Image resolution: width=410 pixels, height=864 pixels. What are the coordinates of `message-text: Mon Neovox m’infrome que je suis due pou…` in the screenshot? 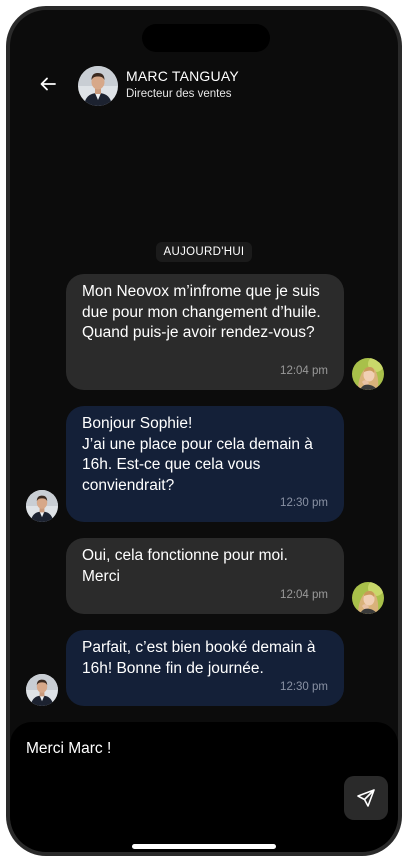 It's located at (201, 312).